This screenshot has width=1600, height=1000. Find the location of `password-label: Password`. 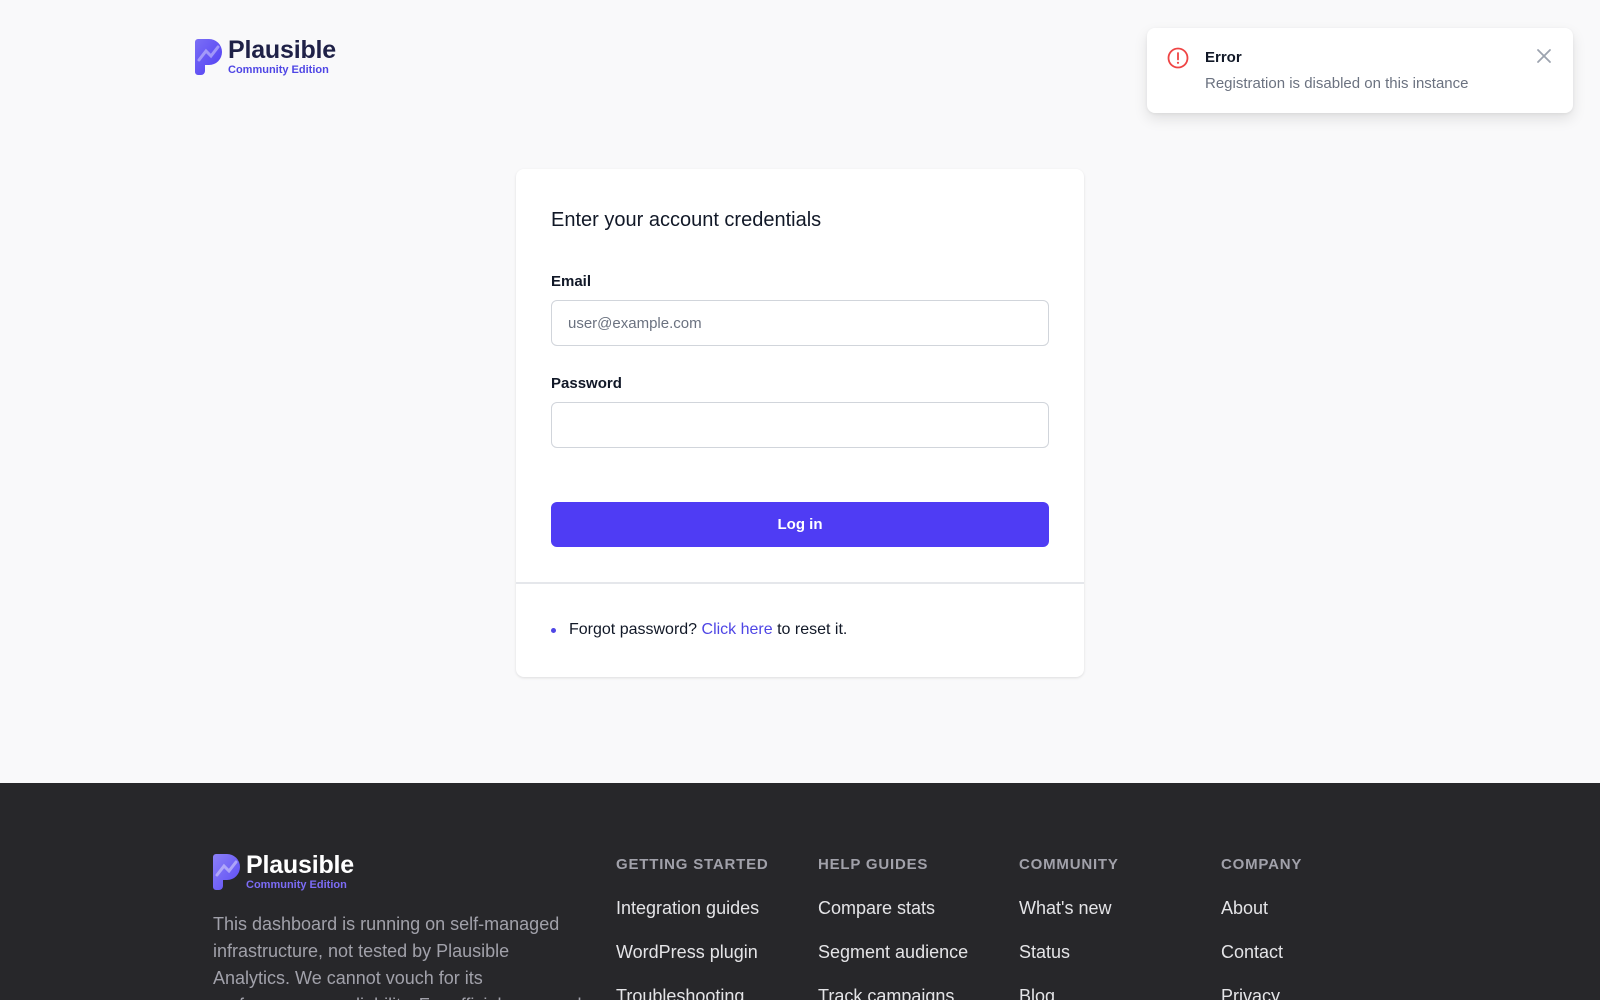

password-label: Password is located at coordinates (586, 383).